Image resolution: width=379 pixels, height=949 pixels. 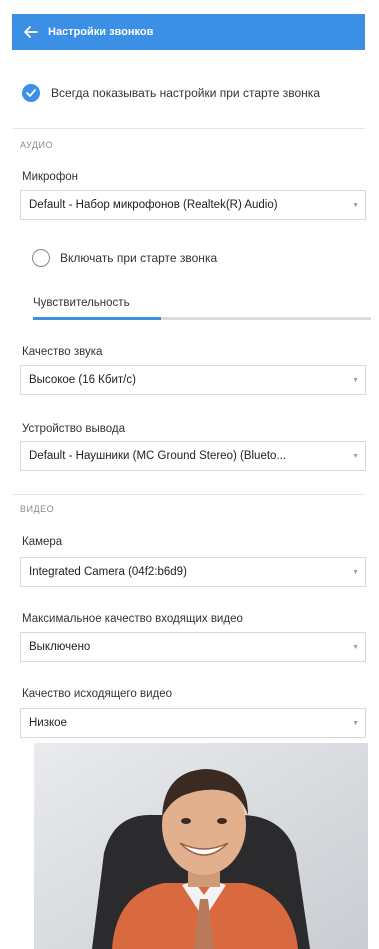 I want to click on page-title: Настройки звонков, so click(x=101, y=32).